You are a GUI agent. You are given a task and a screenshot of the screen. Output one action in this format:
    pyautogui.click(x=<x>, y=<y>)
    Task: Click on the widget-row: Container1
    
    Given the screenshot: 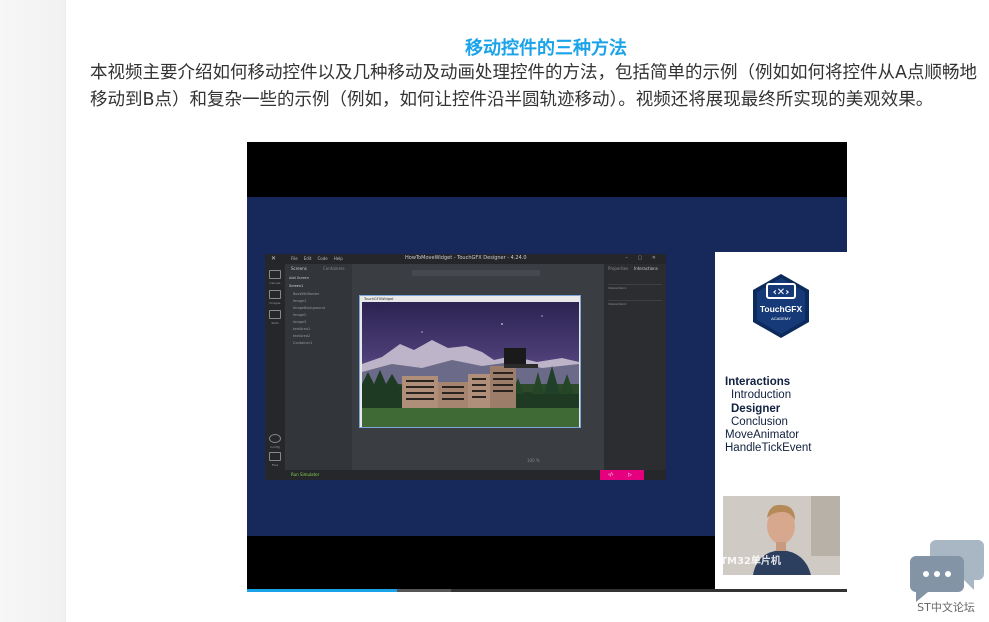 What is the action you would take?
    pyautogui.click(x=303, y=343)
    